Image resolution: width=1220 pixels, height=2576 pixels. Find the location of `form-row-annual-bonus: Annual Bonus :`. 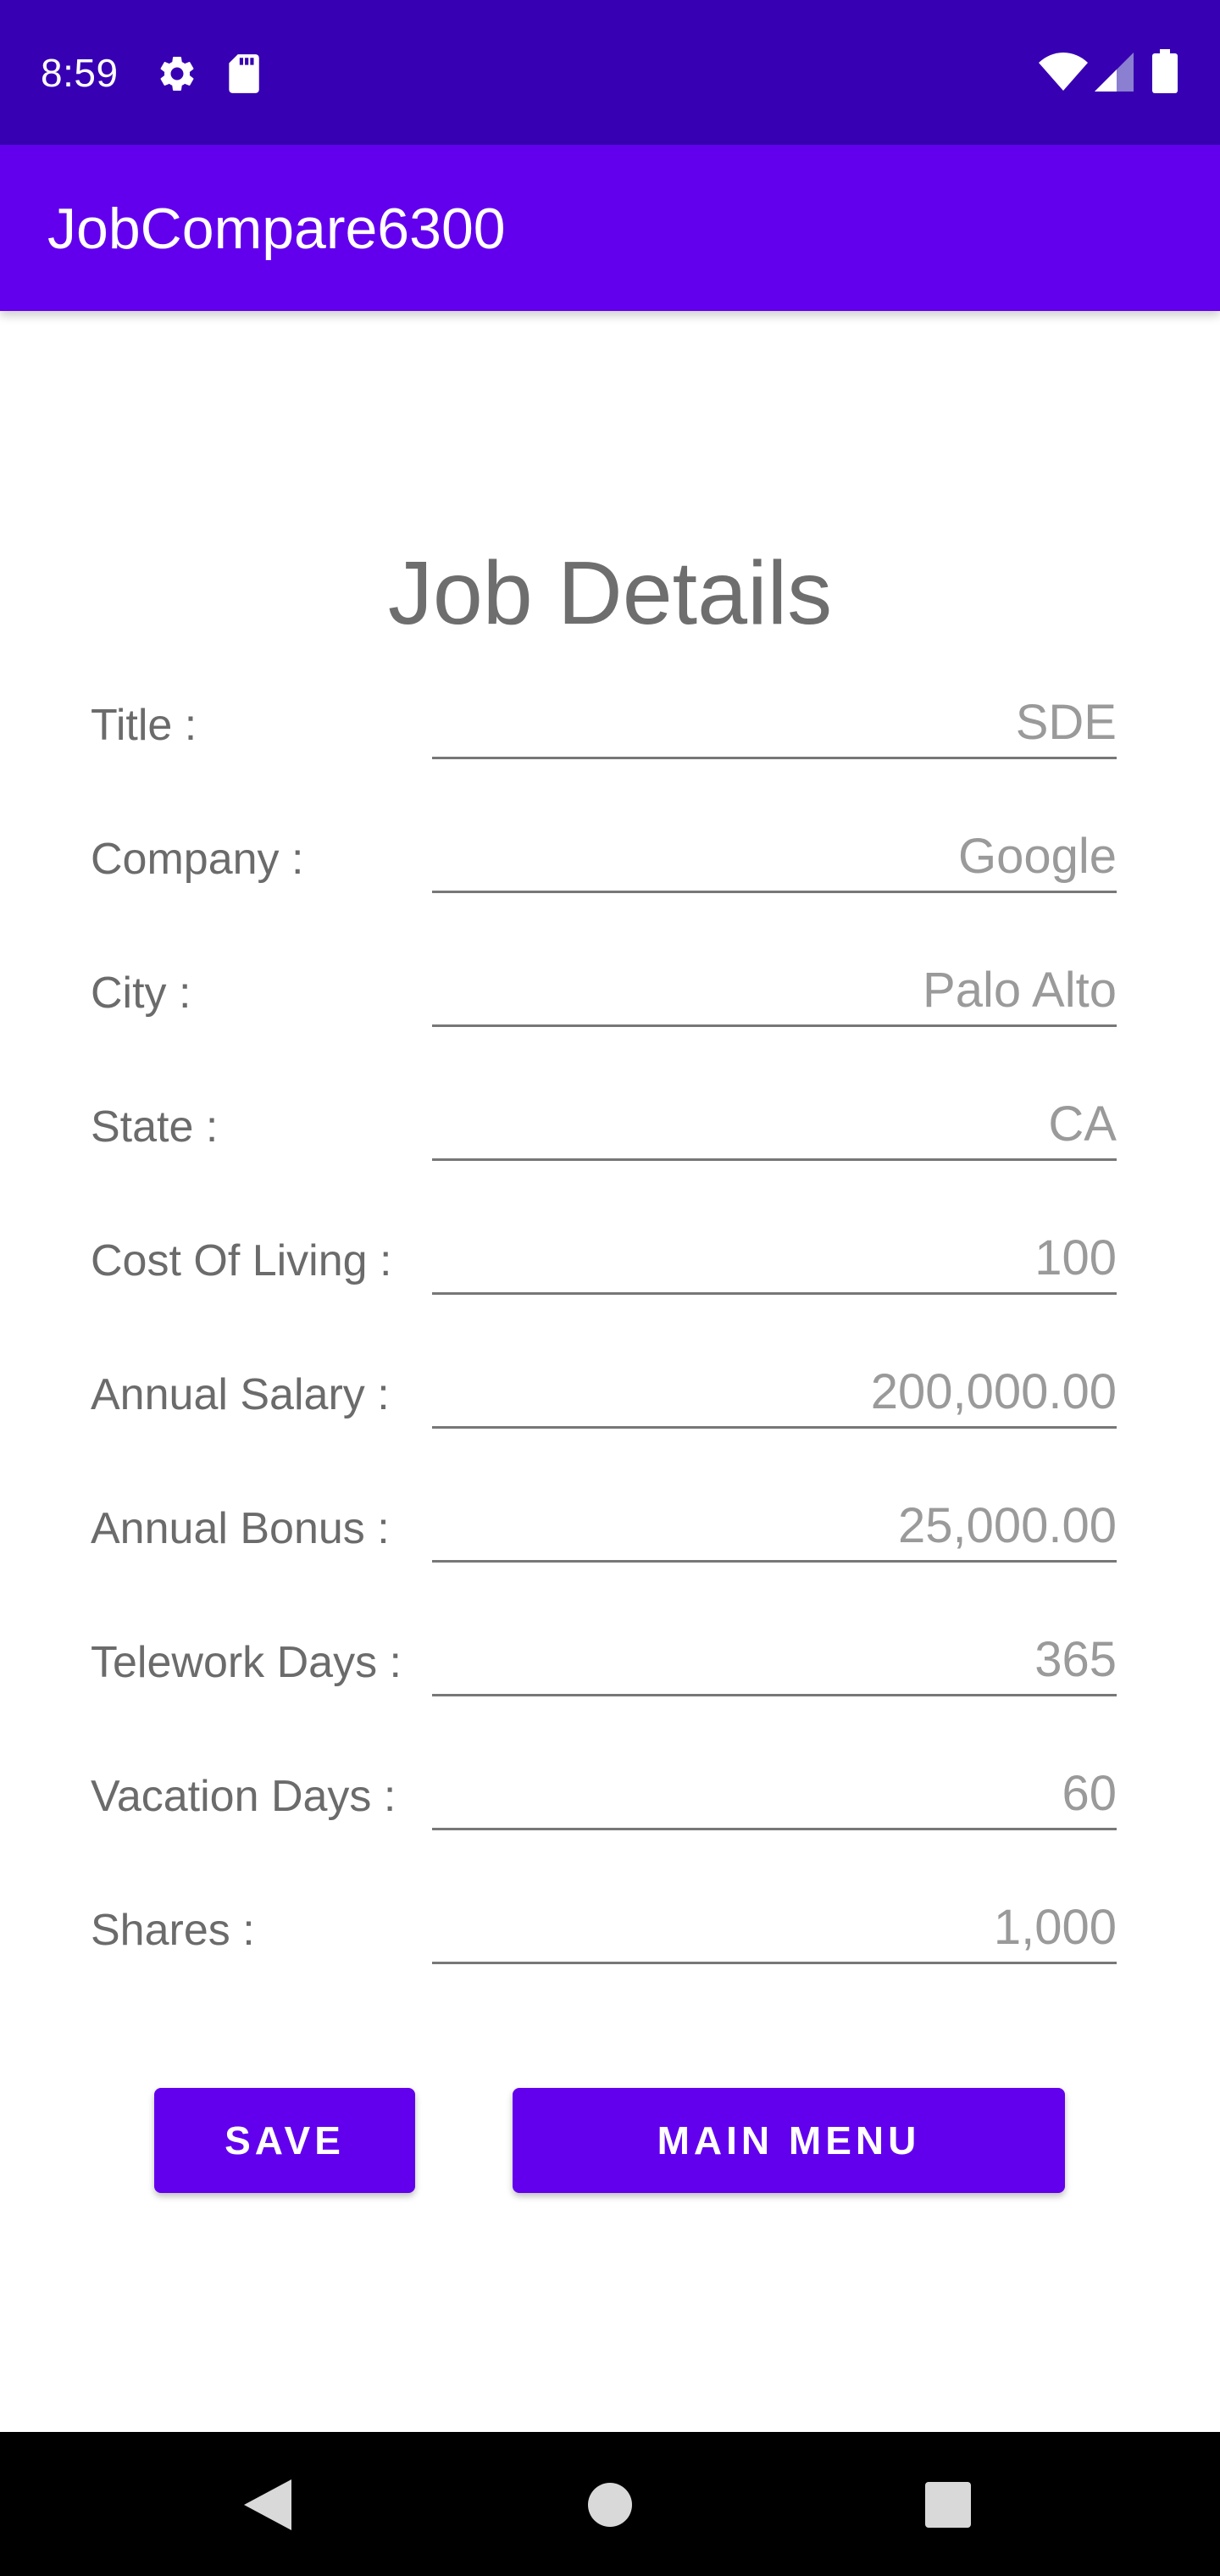

form-row-annual-bonus: Annual Bonus : is located at coordinates (610, 1558).